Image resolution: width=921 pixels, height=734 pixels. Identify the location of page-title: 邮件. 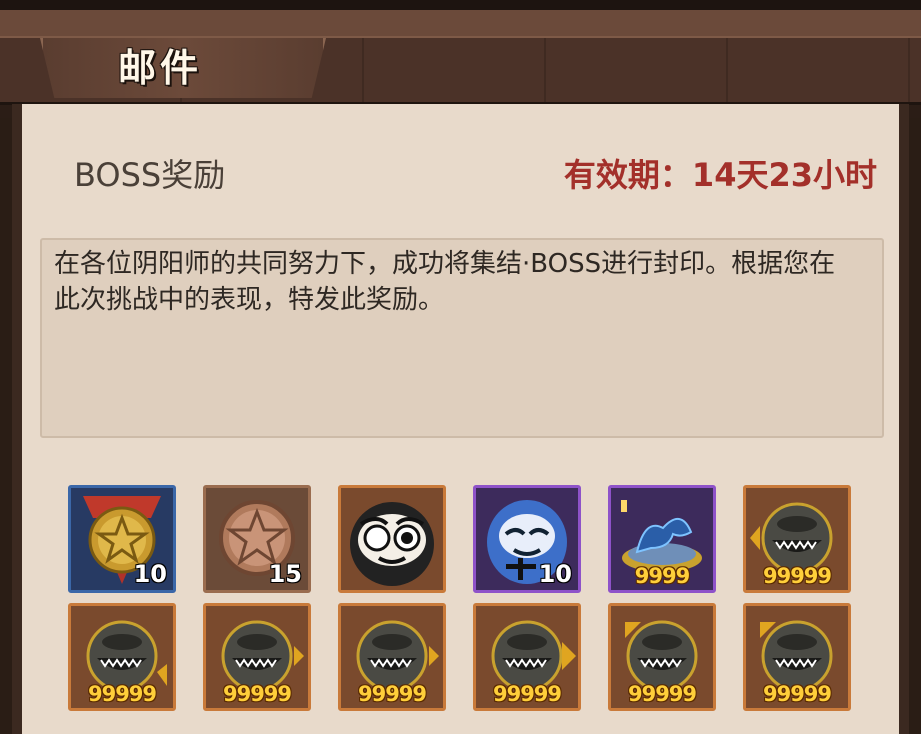
(160, 68).